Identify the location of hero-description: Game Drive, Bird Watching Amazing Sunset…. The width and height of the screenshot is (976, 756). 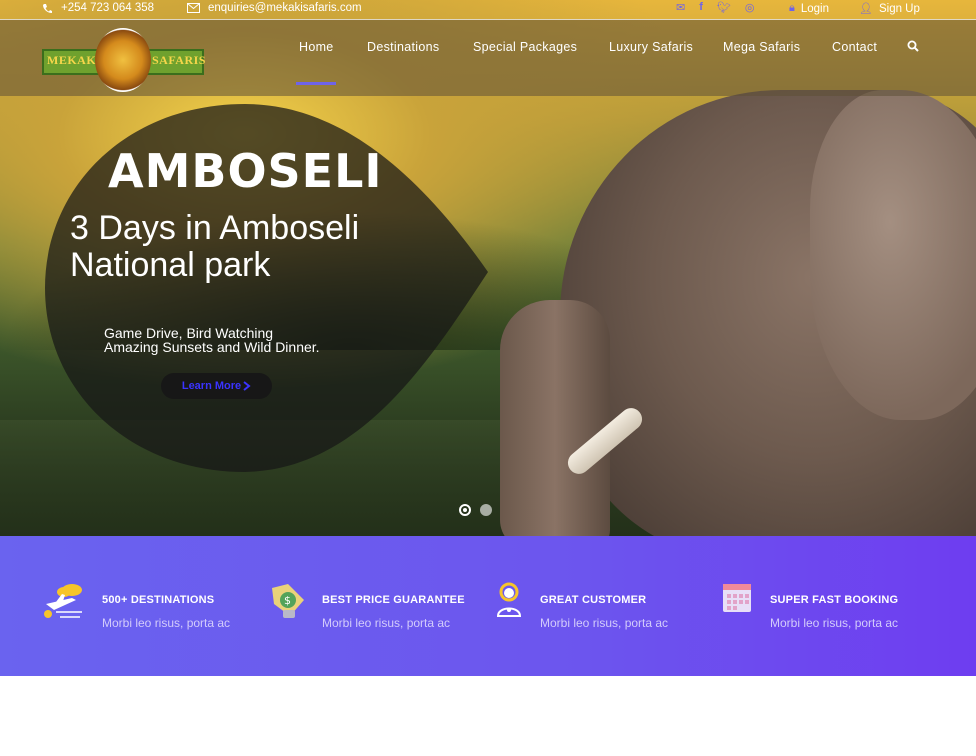
(254, 340).